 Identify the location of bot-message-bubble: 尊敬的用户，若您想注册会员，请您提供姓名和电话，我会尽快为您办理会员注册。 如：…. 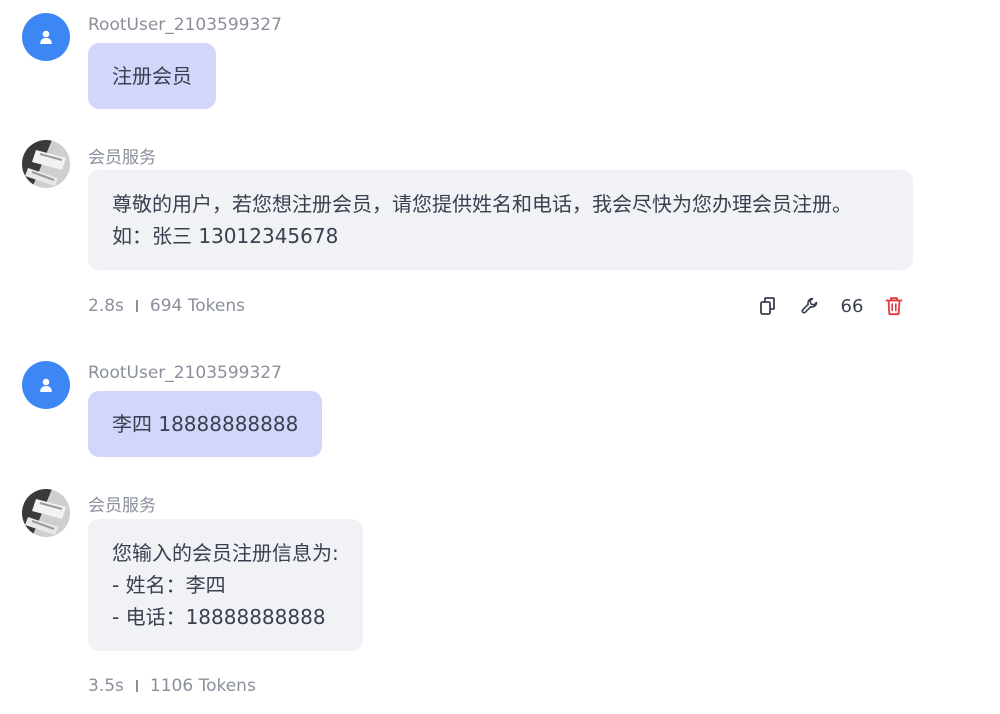
(500, 220).